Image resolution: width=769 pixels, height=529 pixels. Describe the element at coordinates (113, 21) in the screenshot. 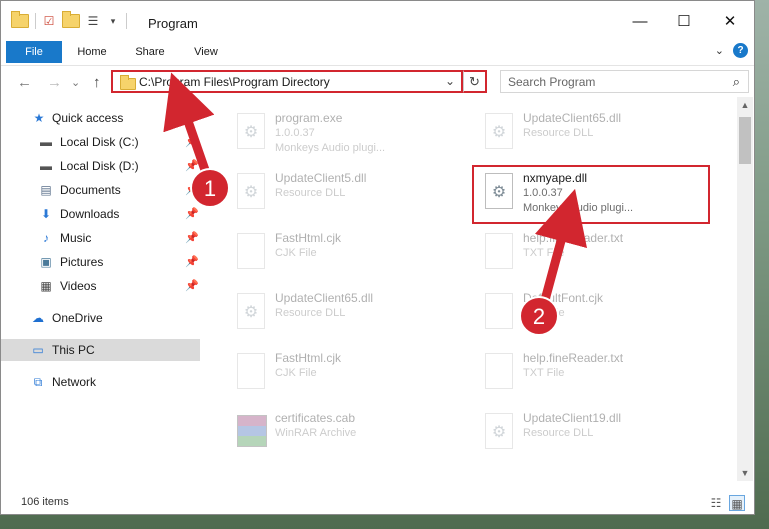

I see `dropdown-arrow-icon: ▾` at that location.